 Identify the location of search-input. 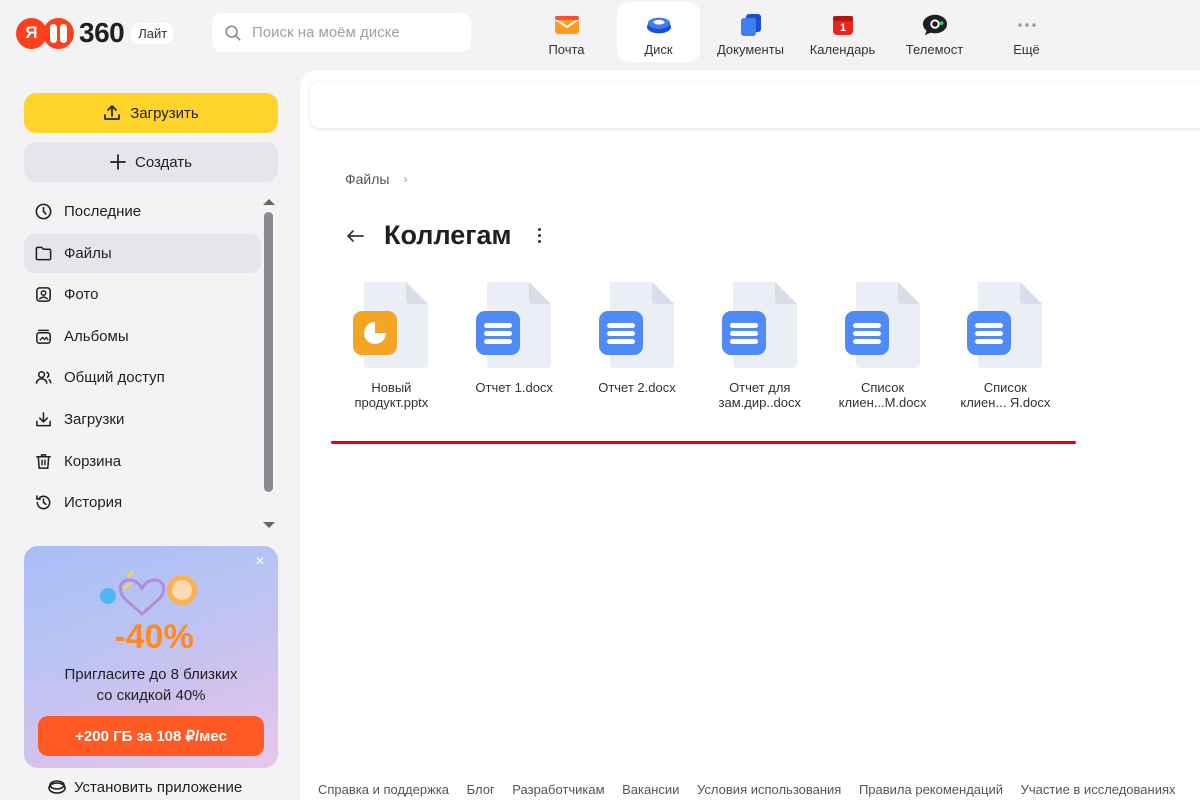
(357, 32).